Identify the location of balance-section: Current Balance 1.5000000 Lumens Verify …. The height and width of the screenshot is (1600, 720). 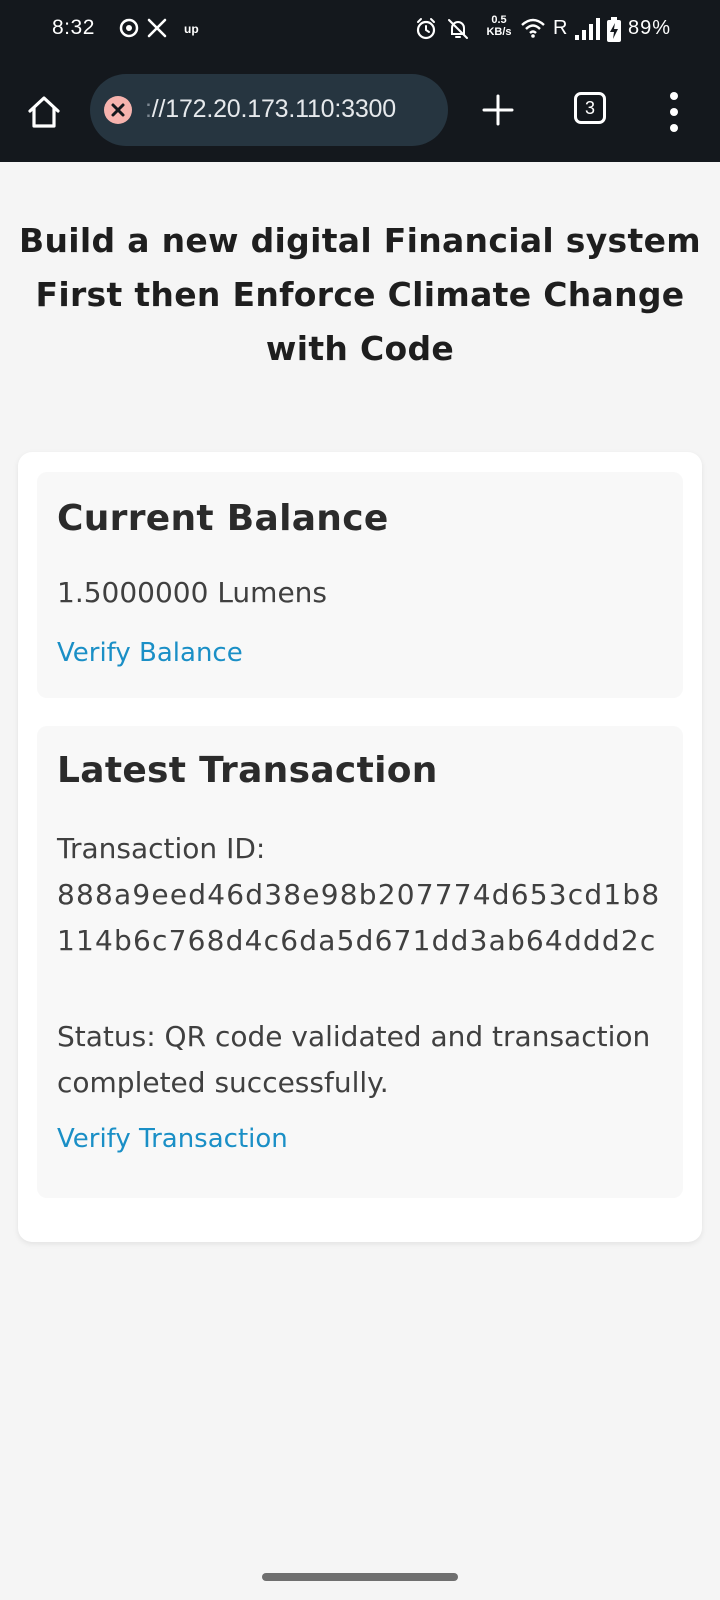
(360, 585).